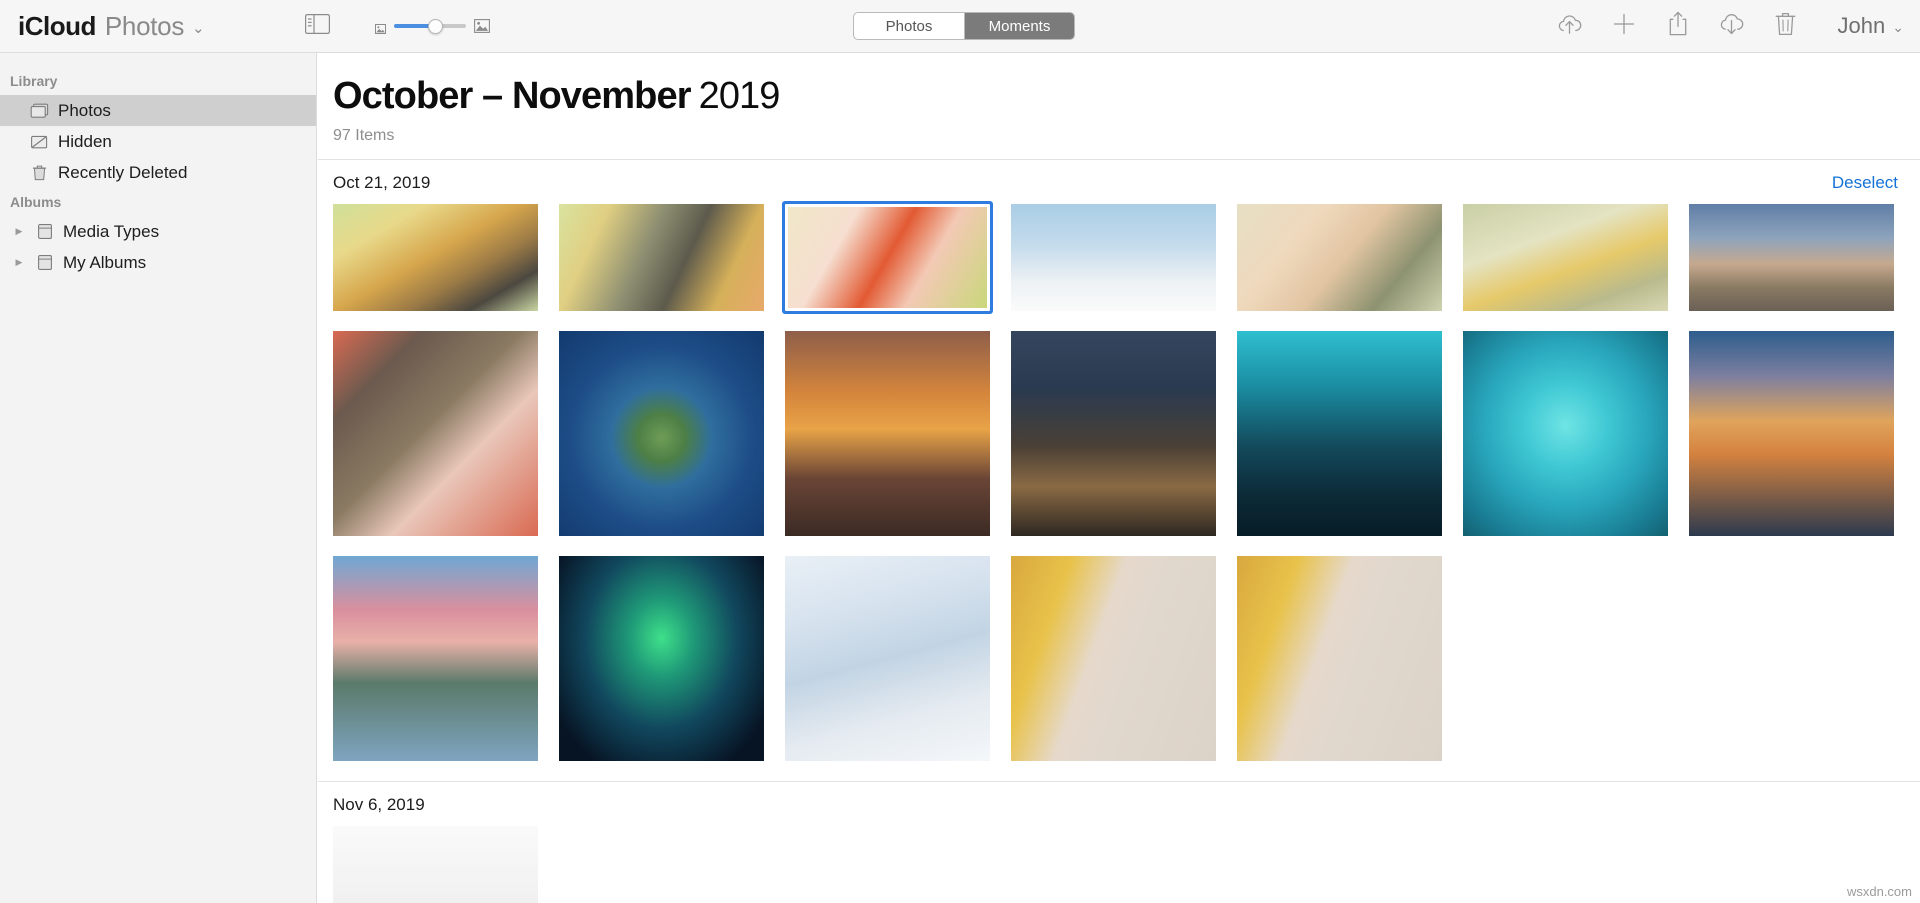 Image resolution: width=1920 pixels, height=903 pixels. Describe the element at coordinates (1126, 96) in the screenshot. I see `page-title: October – November 2019` at that location.